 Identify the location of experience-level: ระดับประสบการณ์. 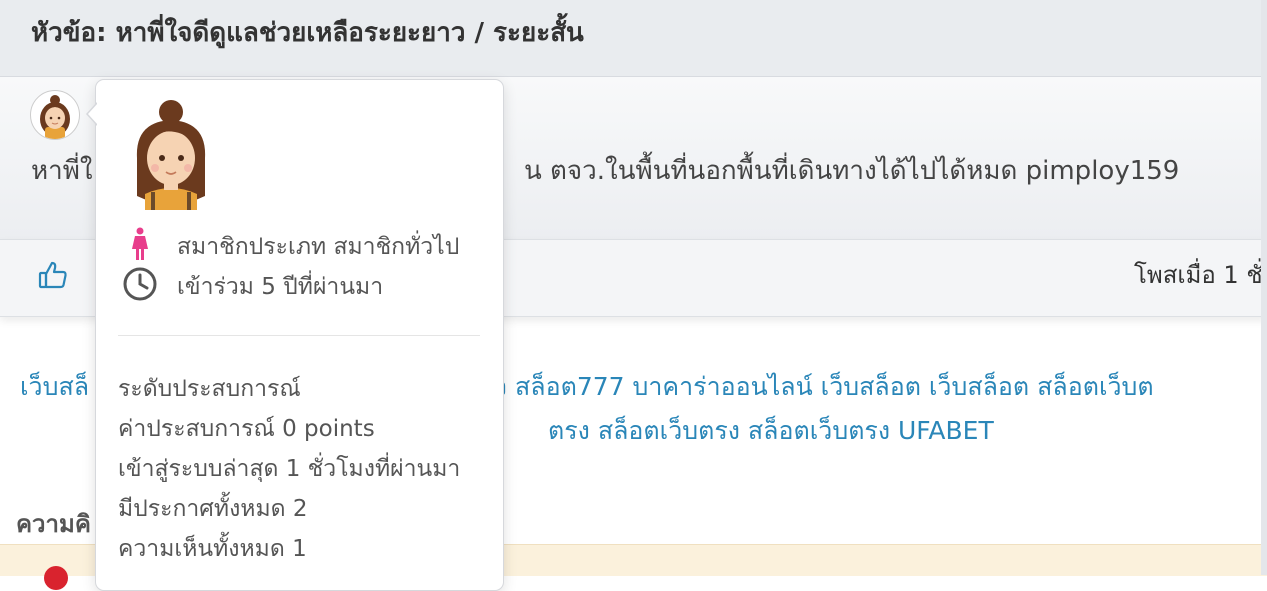
(209, 389).